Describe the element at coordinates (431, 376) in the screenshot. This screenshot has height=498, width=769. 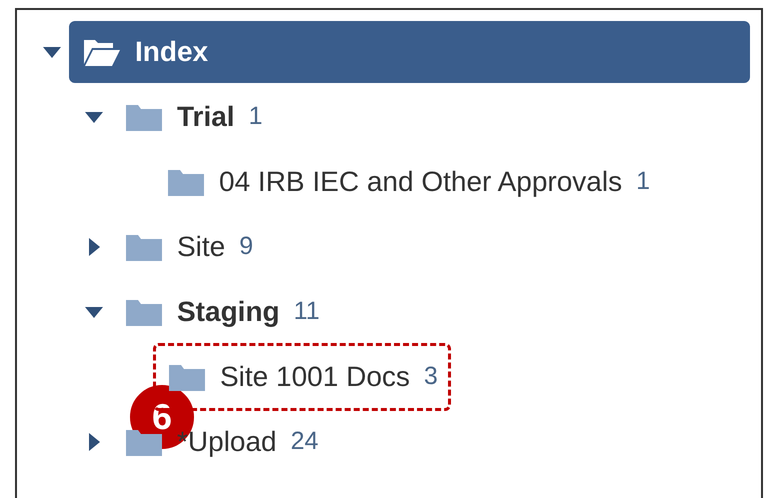
I see `item-count: 3` at that location.